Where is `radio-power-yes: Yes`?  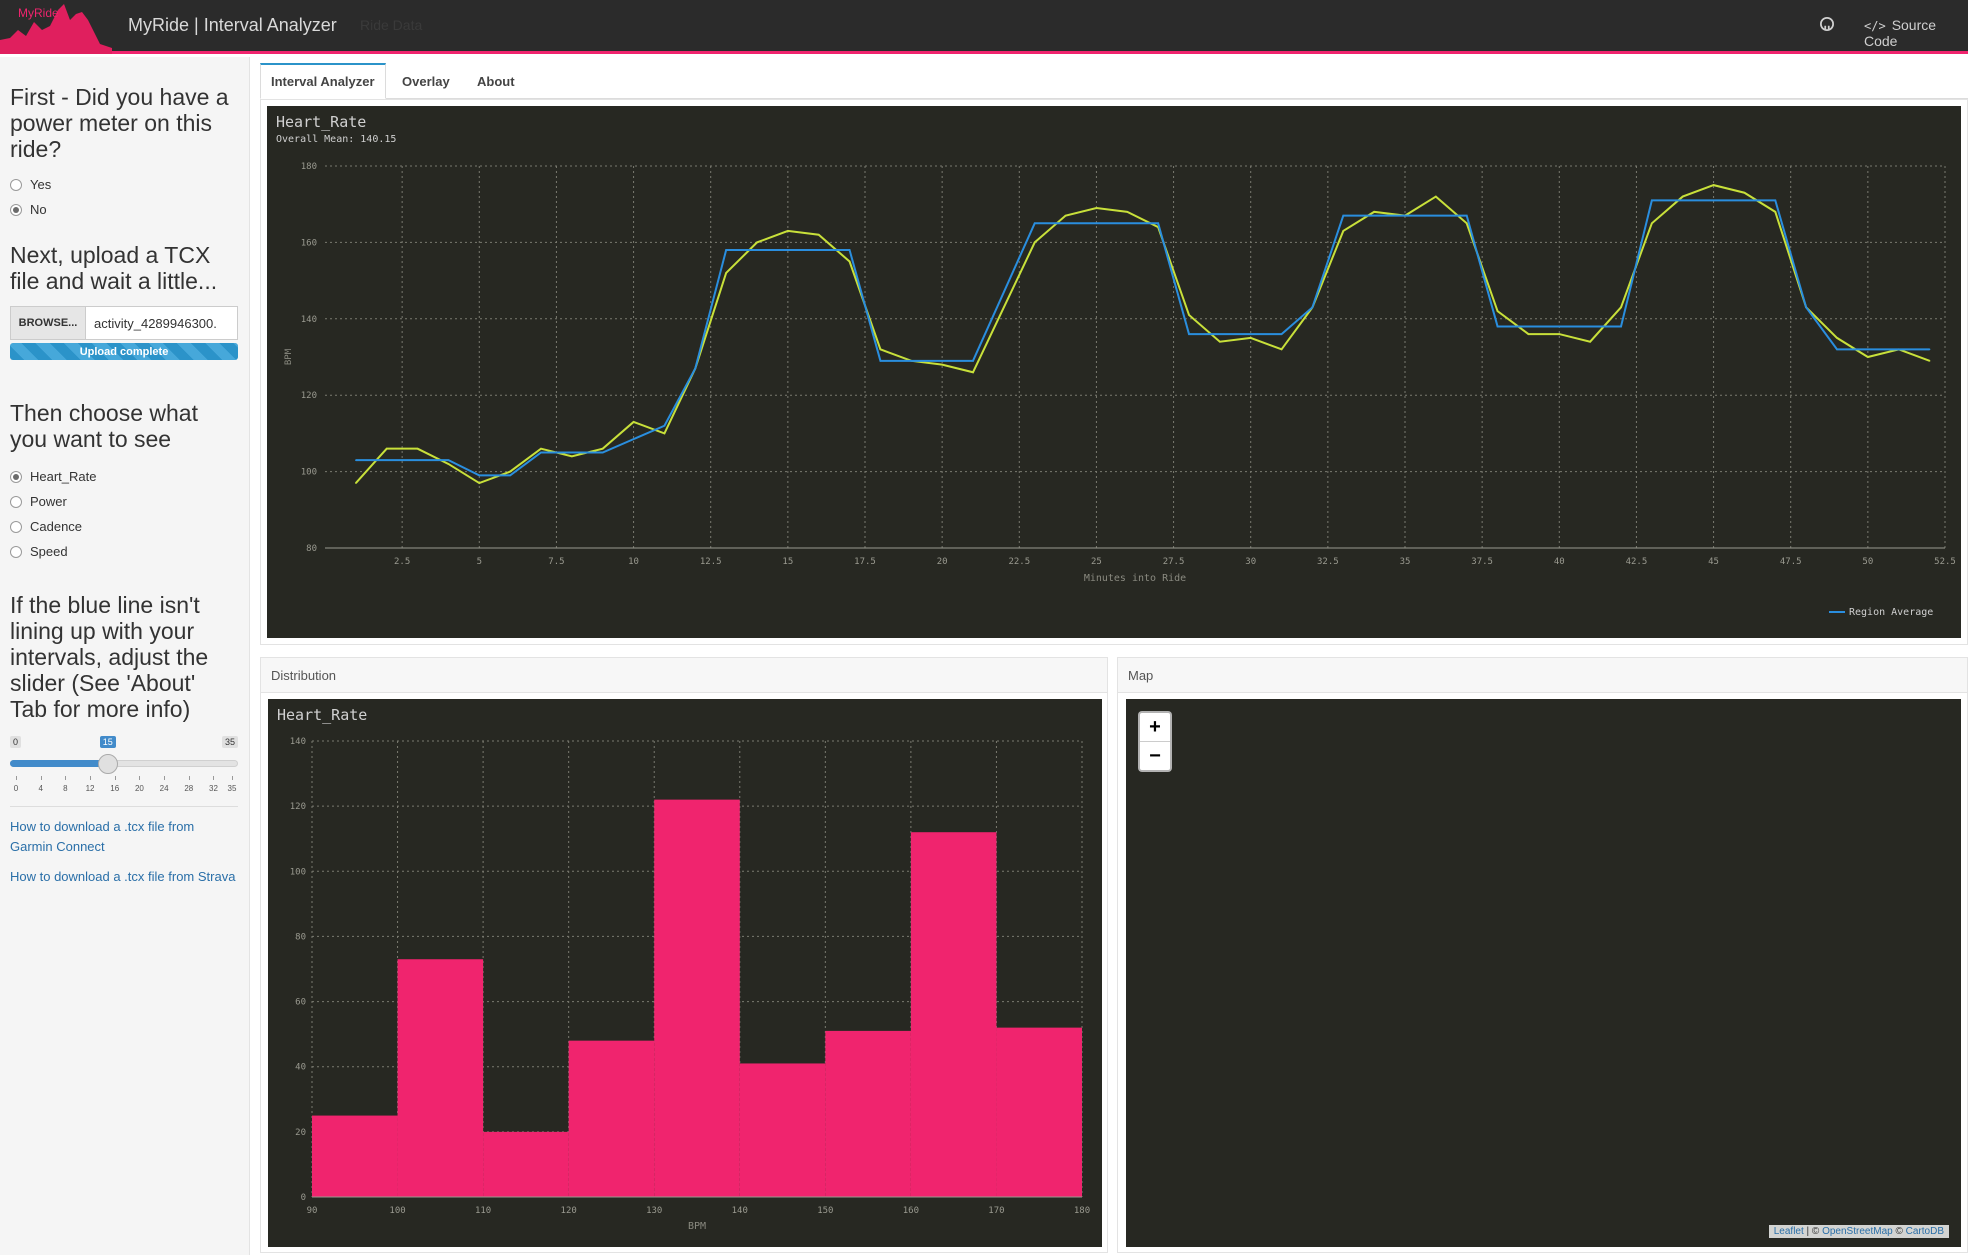
radio-power-yes: Yes is located at coordinates (124, 184).